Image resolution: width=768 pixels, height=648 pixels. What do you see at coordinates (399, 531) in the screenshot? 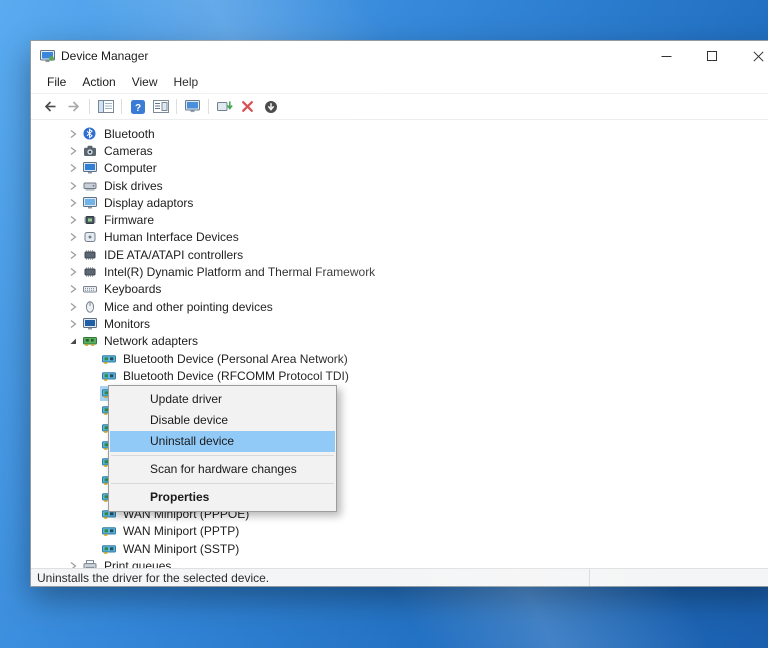
I see `tree-item-wan-miniport-pptp: WAN Miniport (PPTP)` at bounding box center [399, 531].